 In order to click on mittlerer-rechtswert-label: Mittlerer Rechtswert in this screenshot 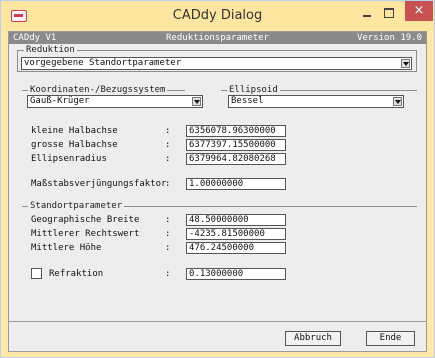, I will do `click(85, 234)`.